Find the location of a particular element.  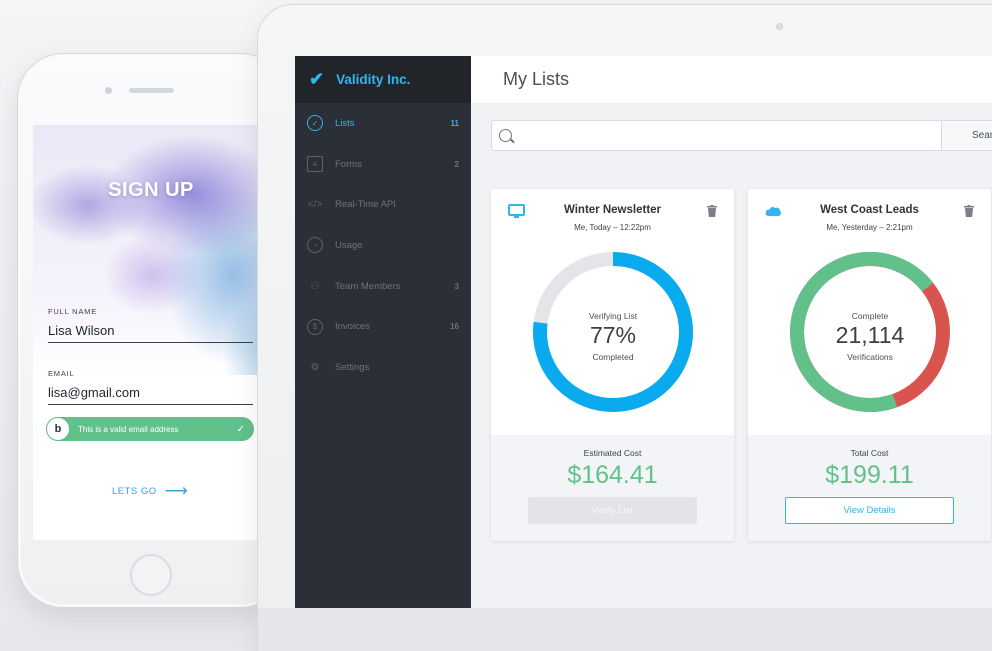

search-bar: Sear is located at coordinates (741, 135).